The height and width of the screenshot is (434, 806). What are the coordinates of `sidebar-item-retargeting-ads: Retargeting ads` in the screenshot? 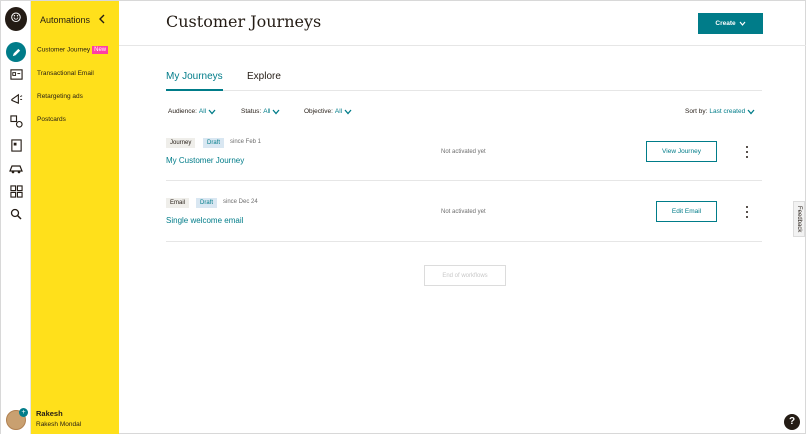 It's located at (60, 96).